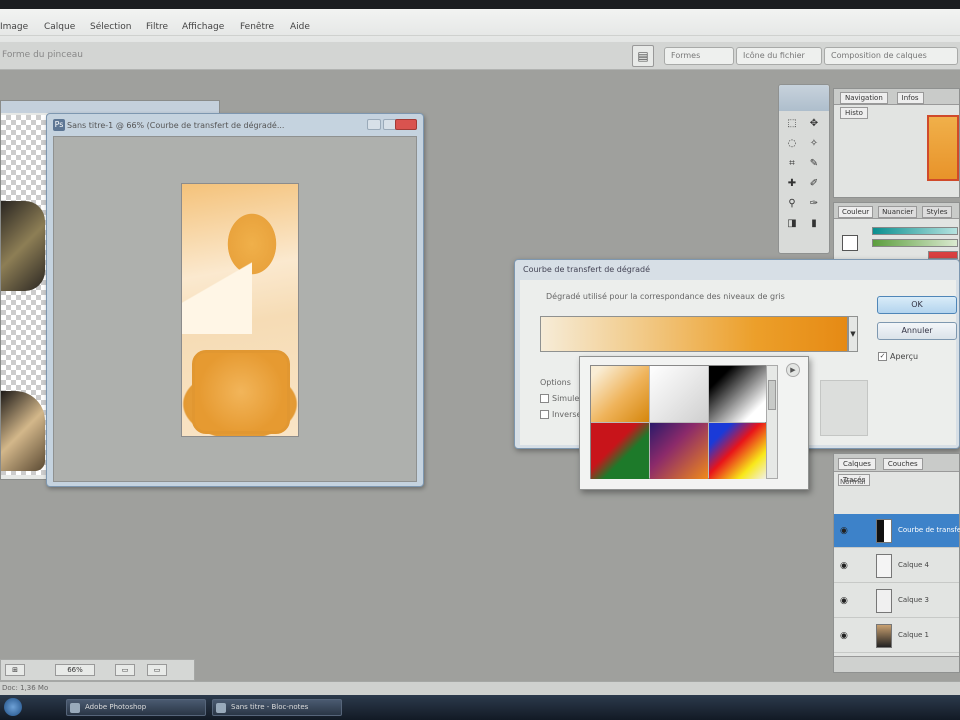 Image resolution: width=960 pixels, height=720 pixels. What do you see at coordinates (814, 124) in the screenshot?
I see `move-tool-icon: ✥` at bounding box center [814, 124].